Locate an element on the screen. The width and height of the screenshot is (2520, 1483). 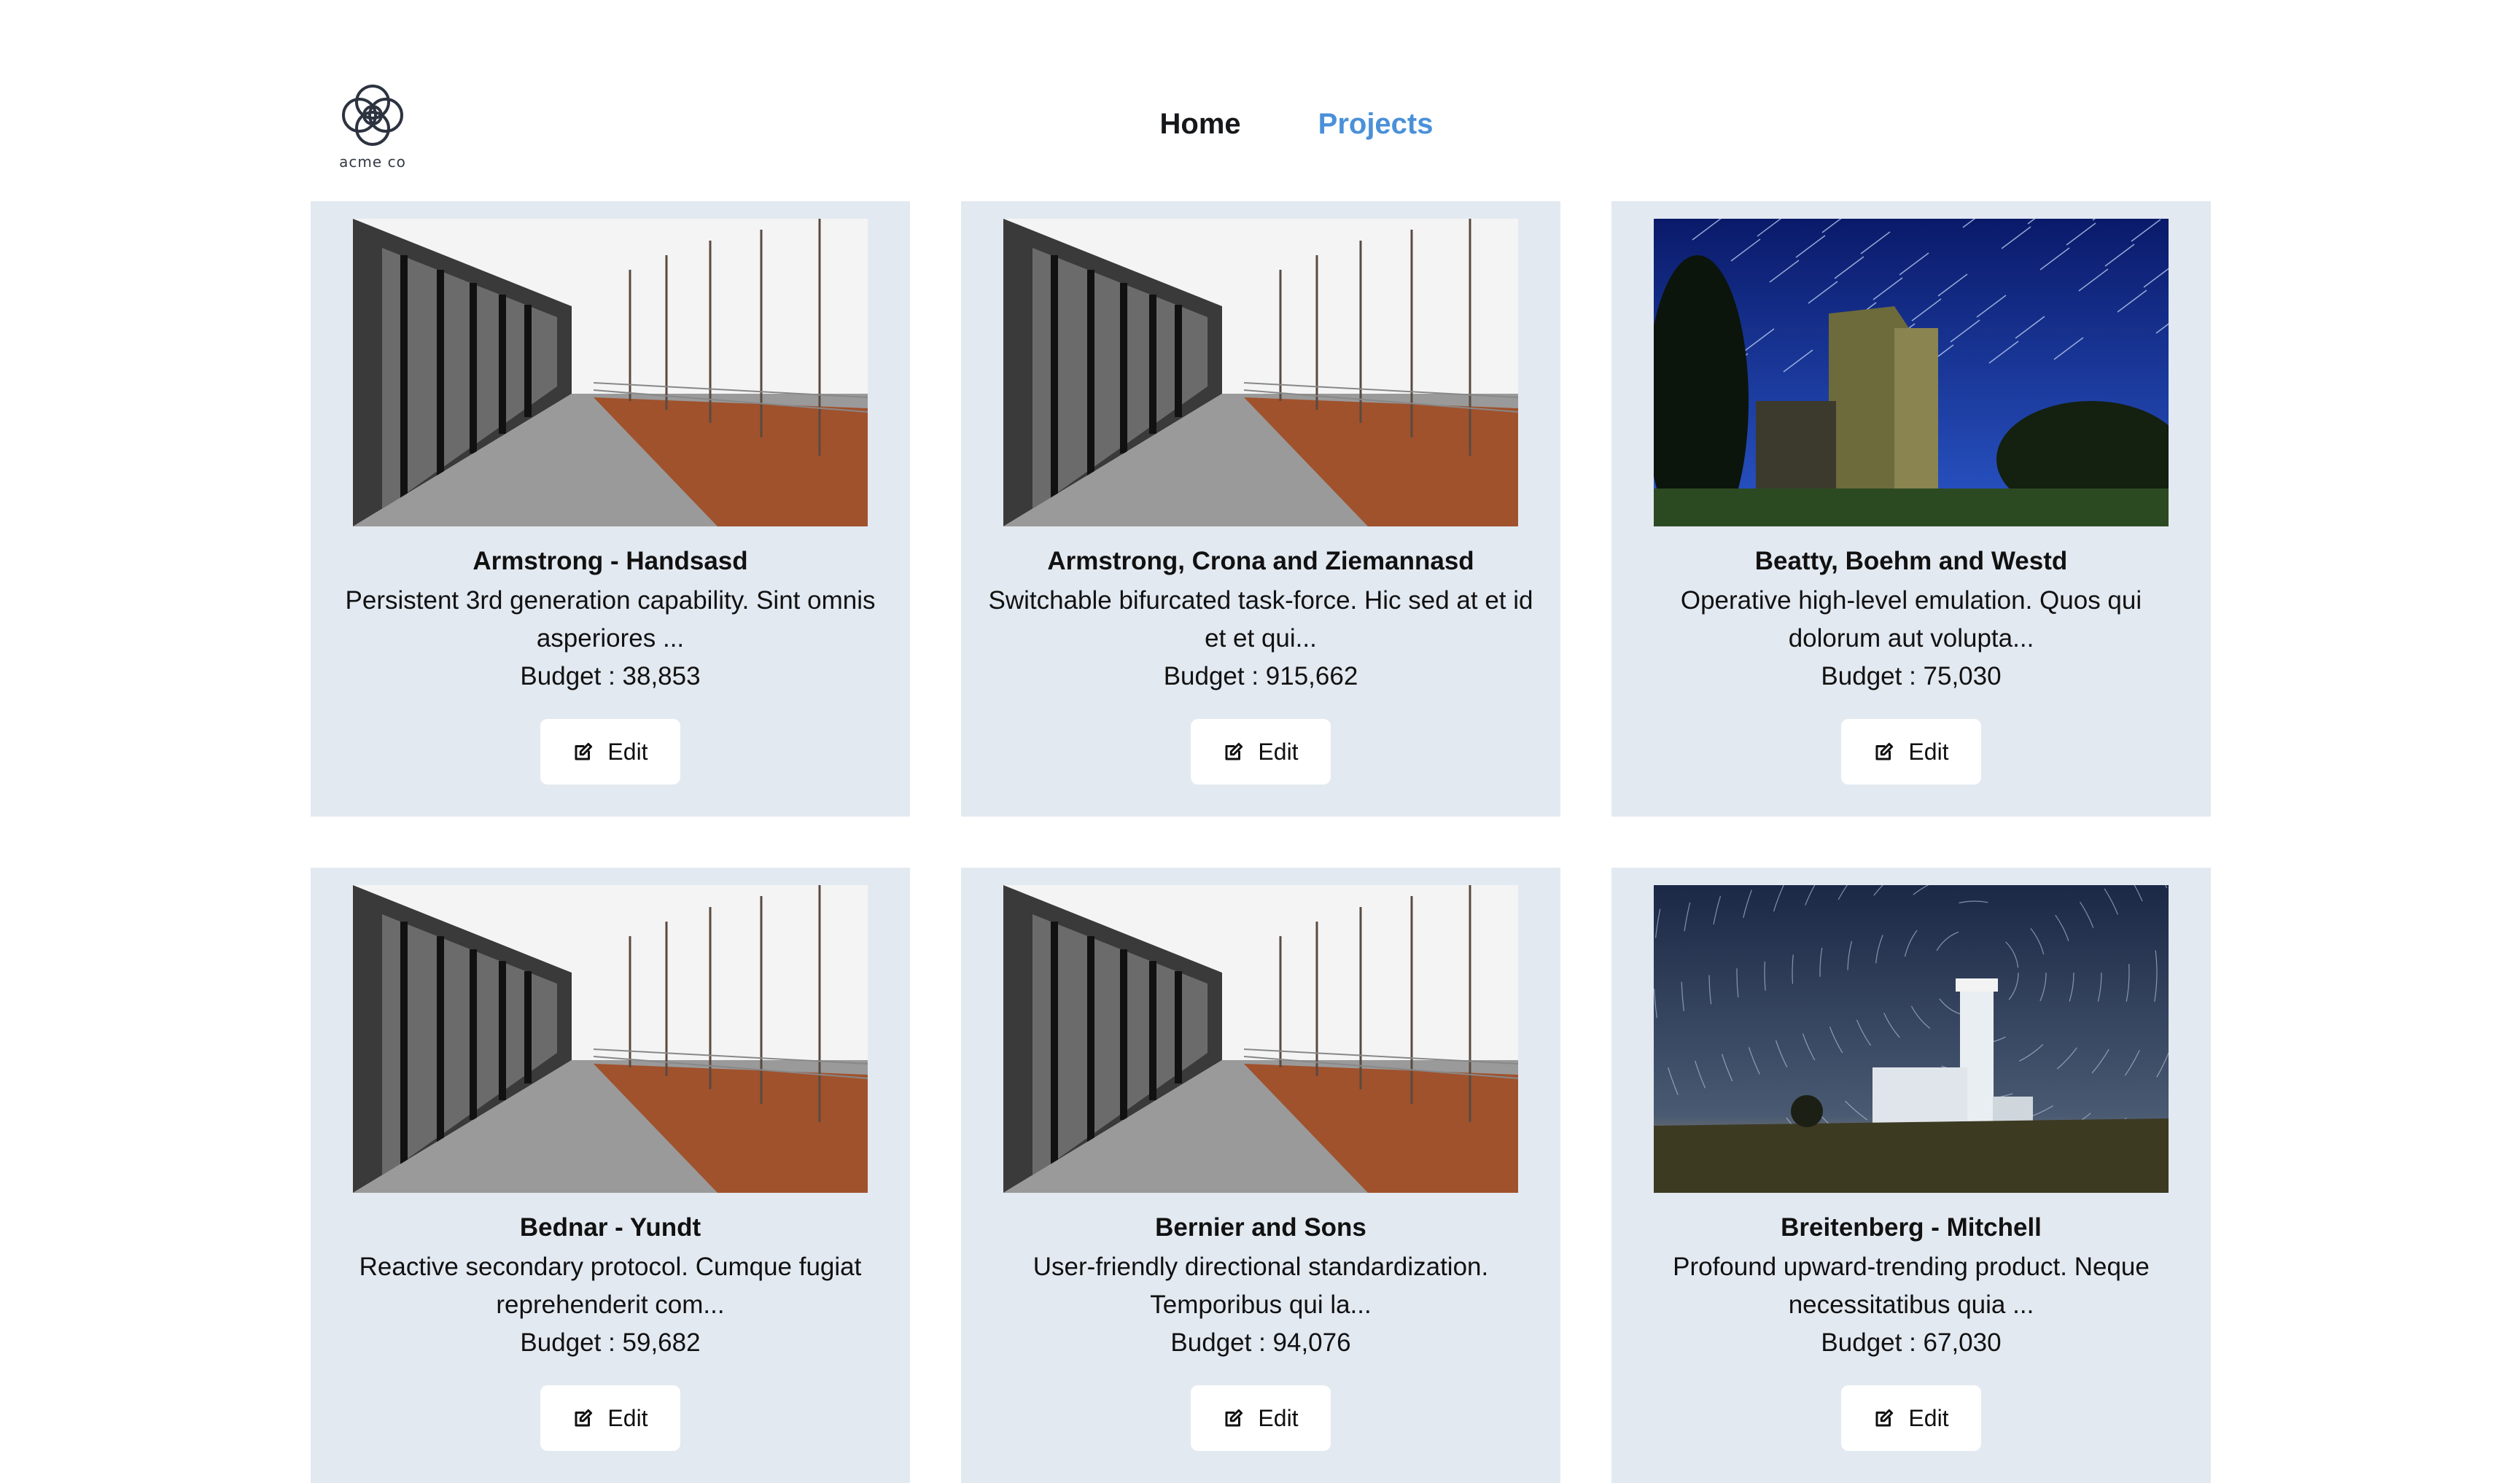
project-budget: Budget : 75,030 is located at coordinates (1911, 676).